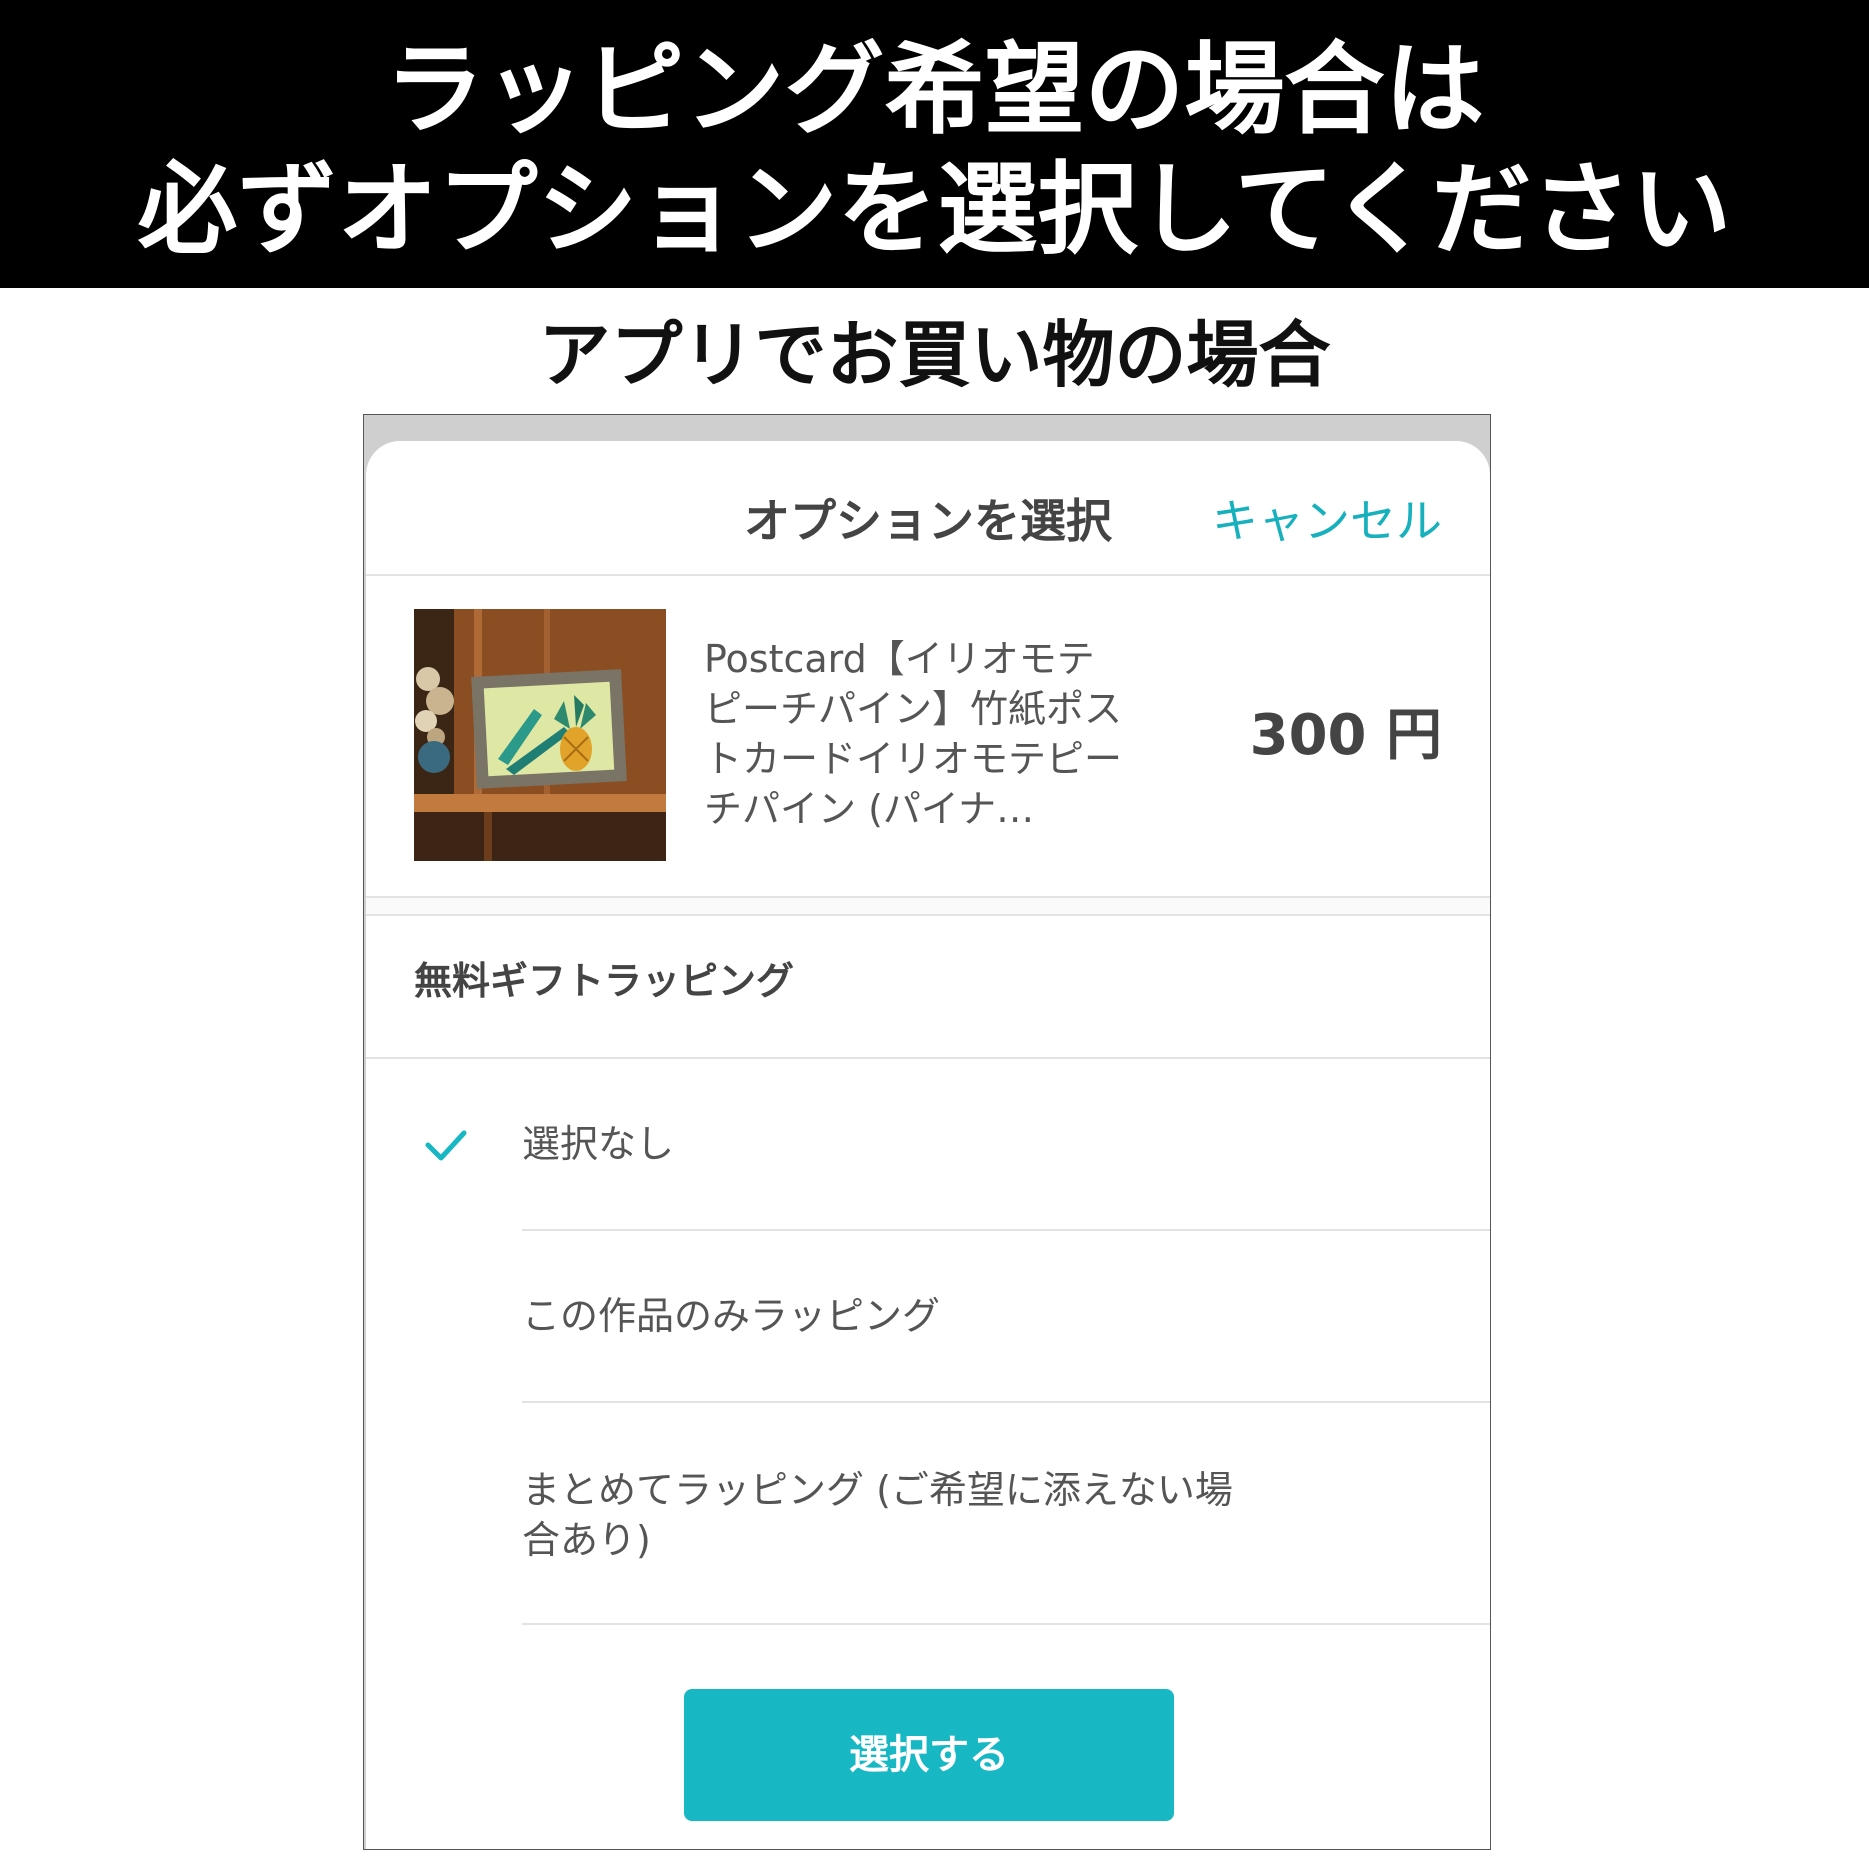 This screenshot has width=1869, height=1869. Describe the element at coordinates (928, 907) in the screenshot. I see `section-separator` at that location.